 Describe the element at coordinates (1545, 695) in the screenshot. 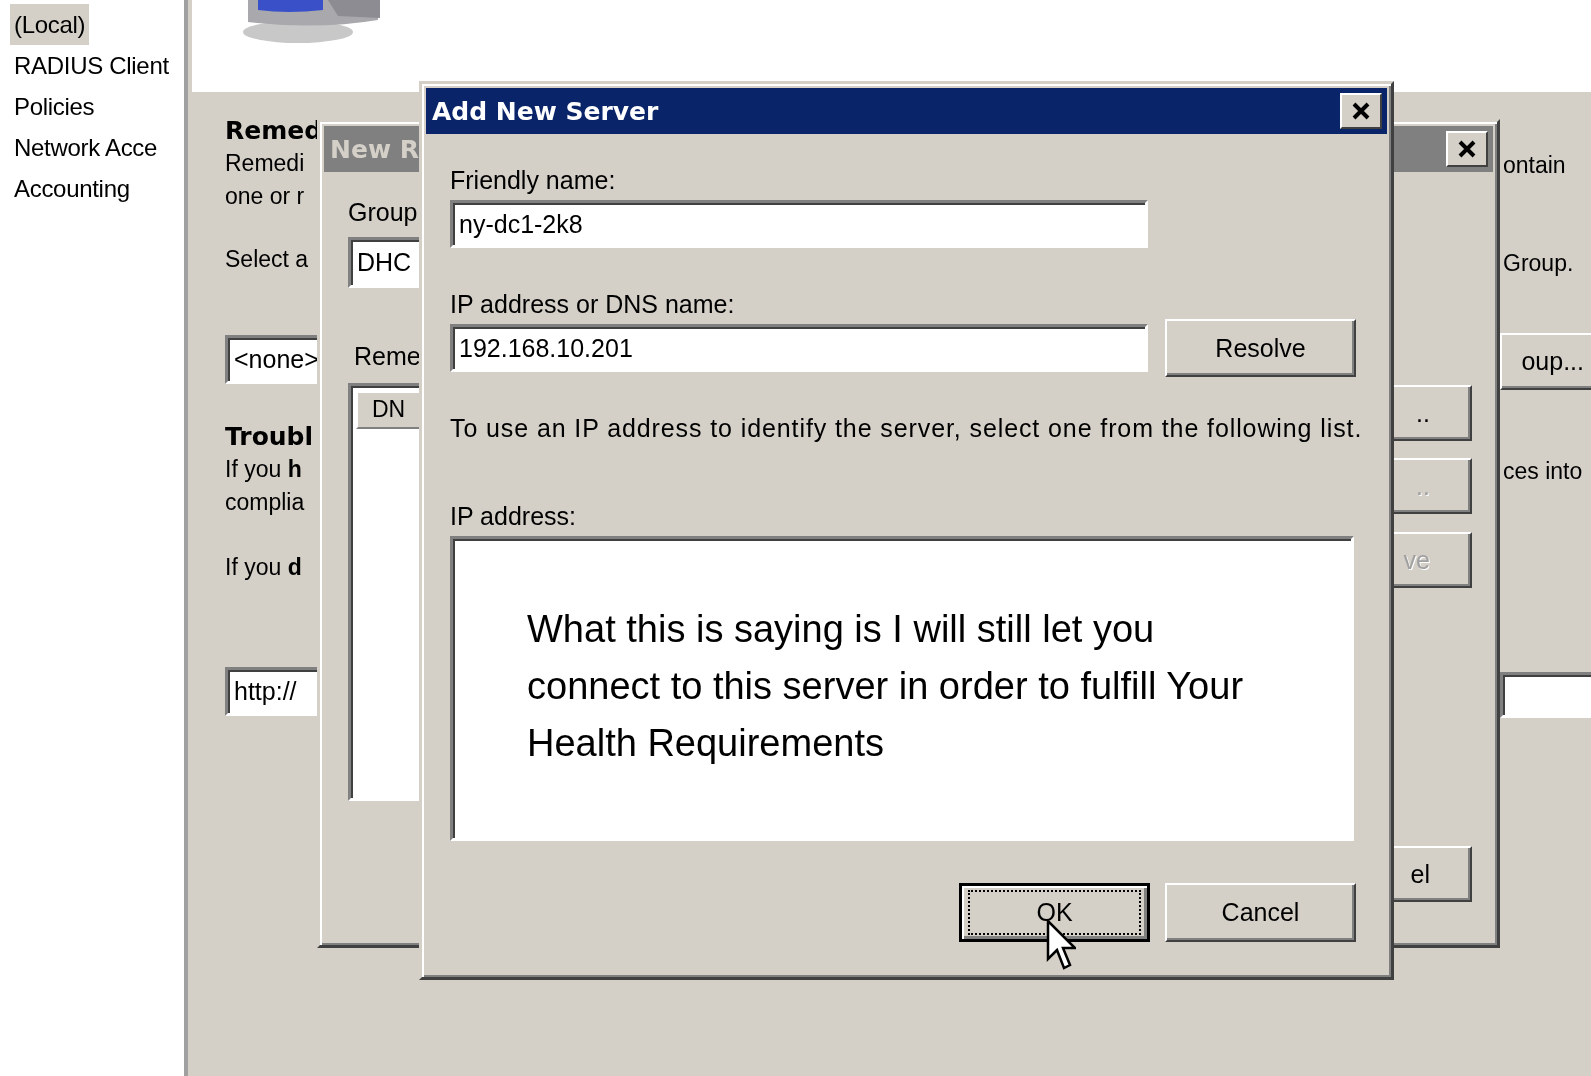

I see `input-field` at that location.